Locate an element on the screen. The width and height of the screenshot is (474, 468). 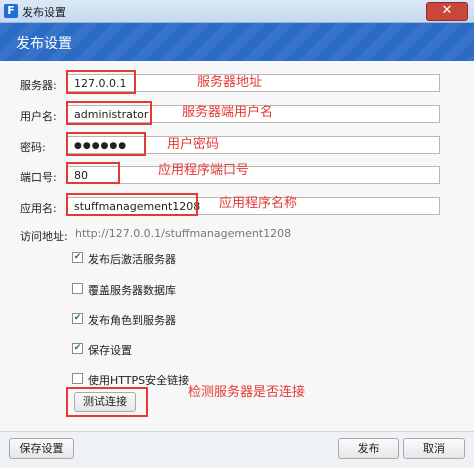
publish-button: 发布 is located at coordinates (368, 448).